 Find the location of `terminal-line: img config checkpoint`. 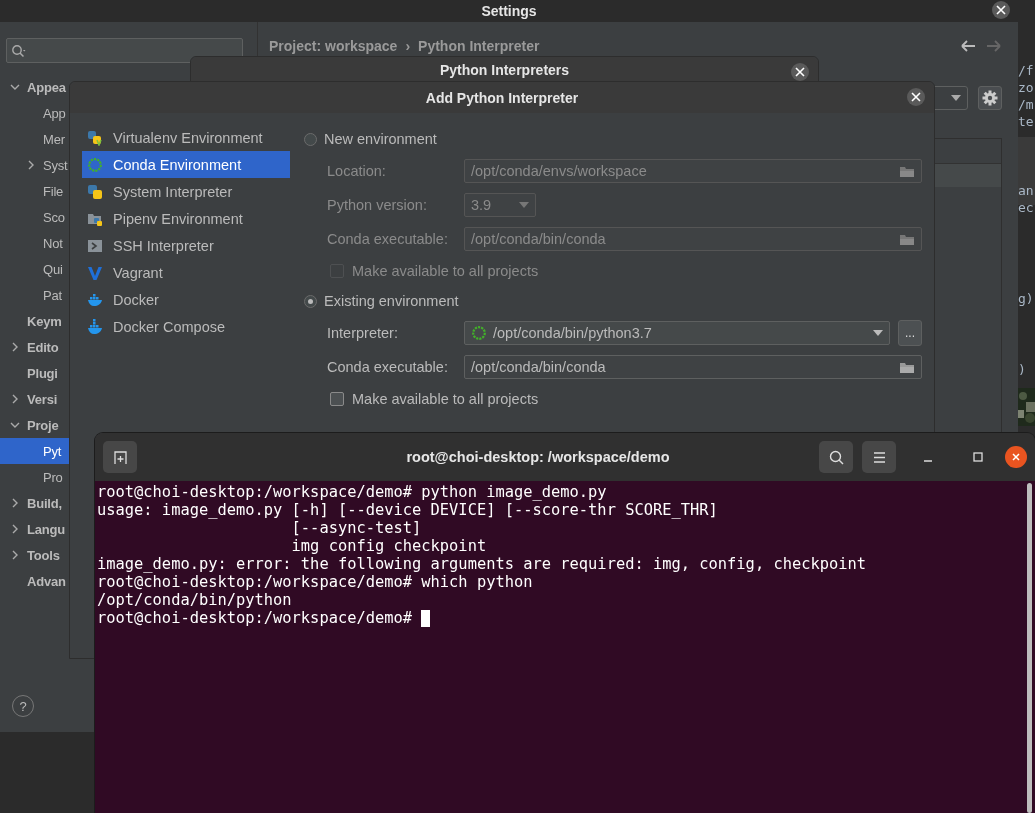

terminal-line: img config checkpoint is located at coordinates (389, 546).